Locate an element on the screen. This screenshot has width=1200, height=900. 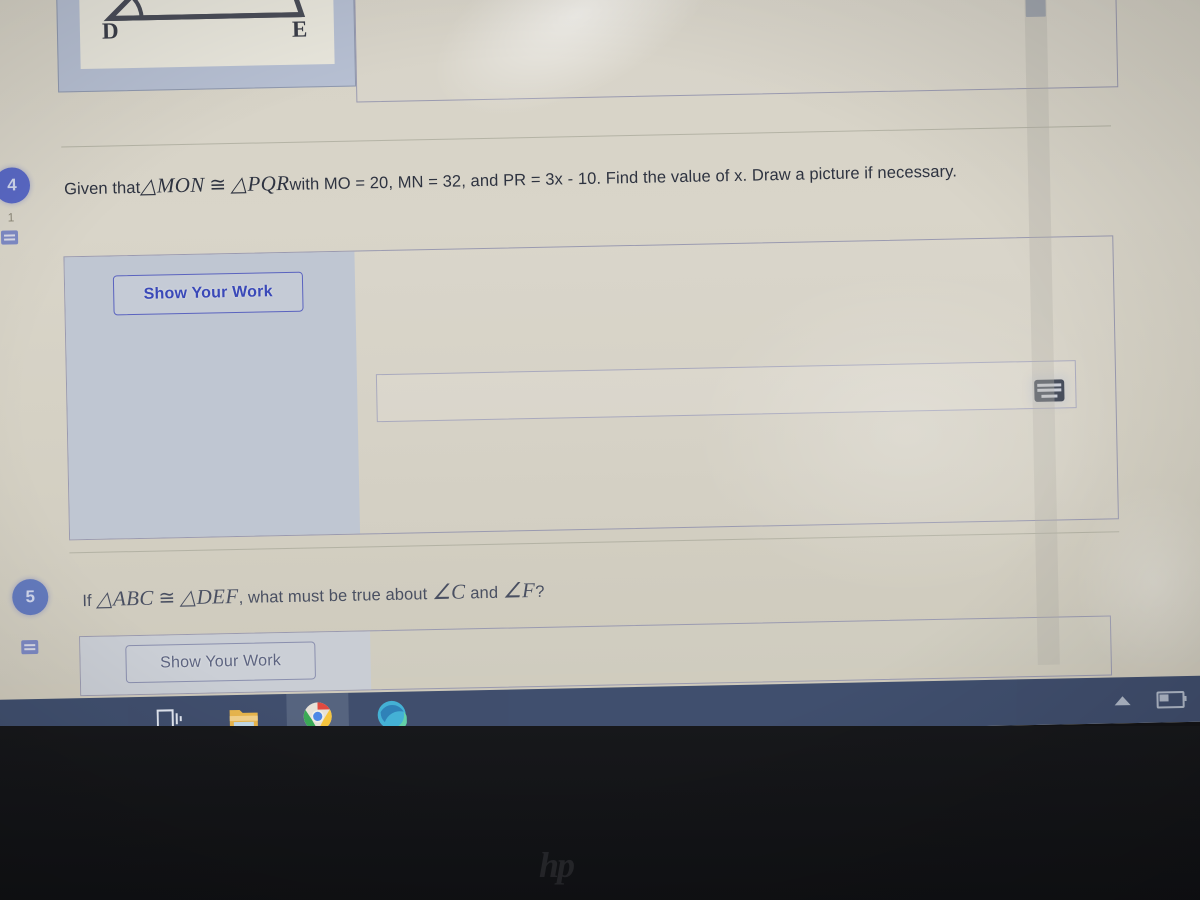
q5-prefix: If is located at coordinates (87, 601).